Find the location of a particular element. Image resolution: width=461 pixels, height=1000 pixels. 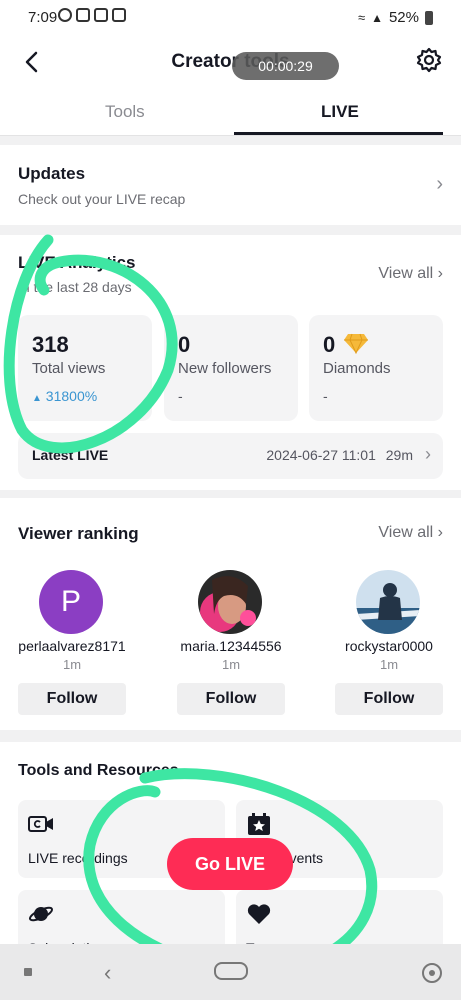

tab-bar: Tools LIVE is located at coordinates (230, 114).